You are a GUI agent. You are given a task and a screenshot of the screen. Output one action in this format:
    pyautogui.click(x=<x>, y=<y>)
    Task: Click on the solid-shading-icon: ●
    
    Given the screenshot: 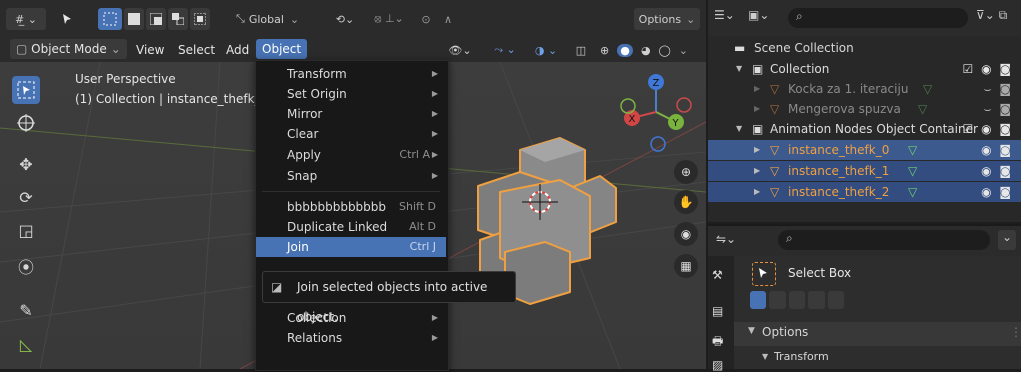 What is the action you would take?
    pyautogui.click(x=625, y=50)
    